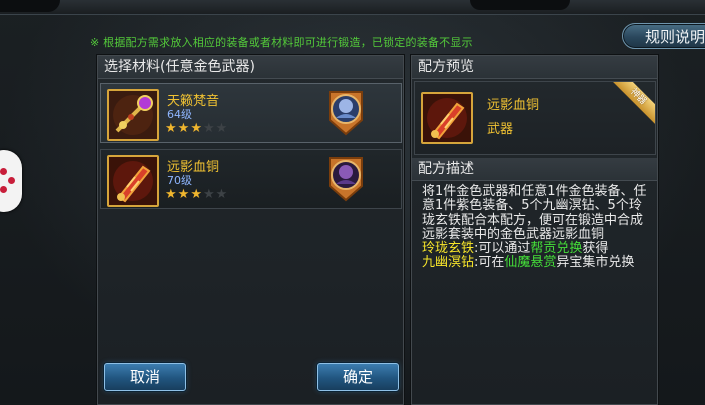 The height and width of the screenshot is (405, 705). Describe the element at coordinates (631, 104) in the screenshot. I see `artifact-ribbon: 神器` at that location.